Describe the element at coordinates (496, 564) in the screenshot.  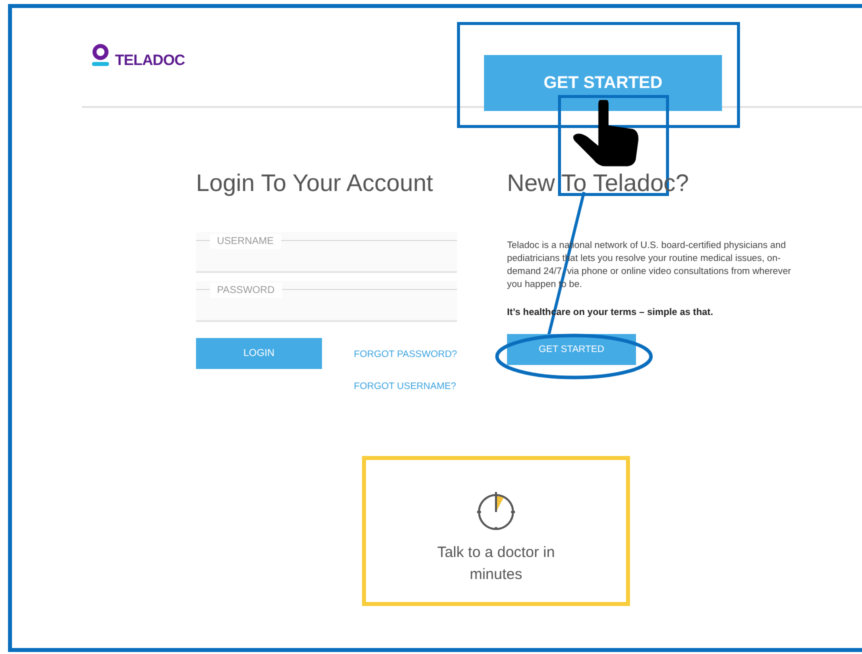
I see `feature-text: Talk to a doctor in minutes` at that location.